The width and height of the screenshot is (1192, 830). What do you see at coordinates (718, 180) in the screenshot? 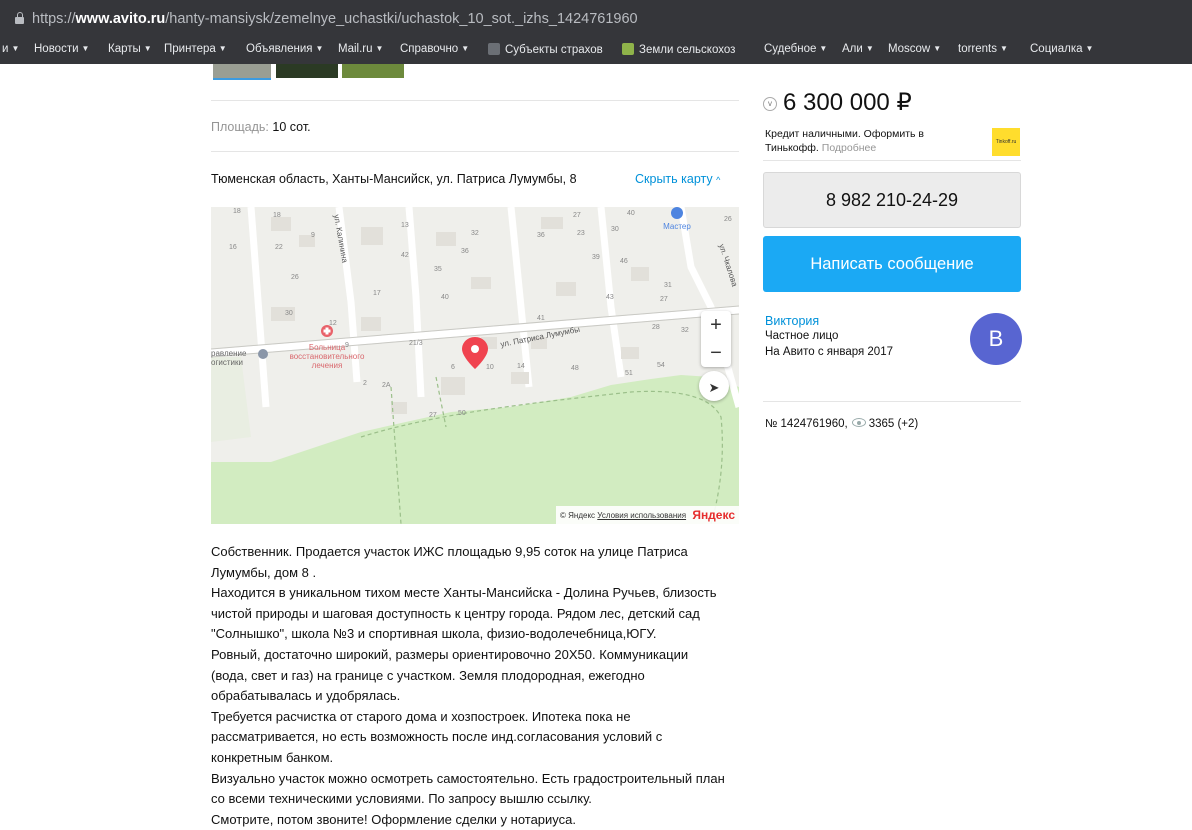
I see `chevron-up-icon: ^` at bounding box center [718, 180].